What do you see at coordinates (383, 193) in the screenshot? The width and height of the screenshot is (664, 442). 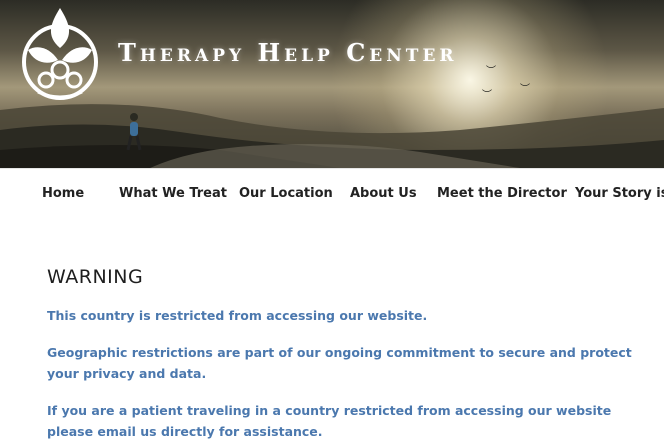 I see `nav-item-about-us: About Us` at bounding box center [383, 193].